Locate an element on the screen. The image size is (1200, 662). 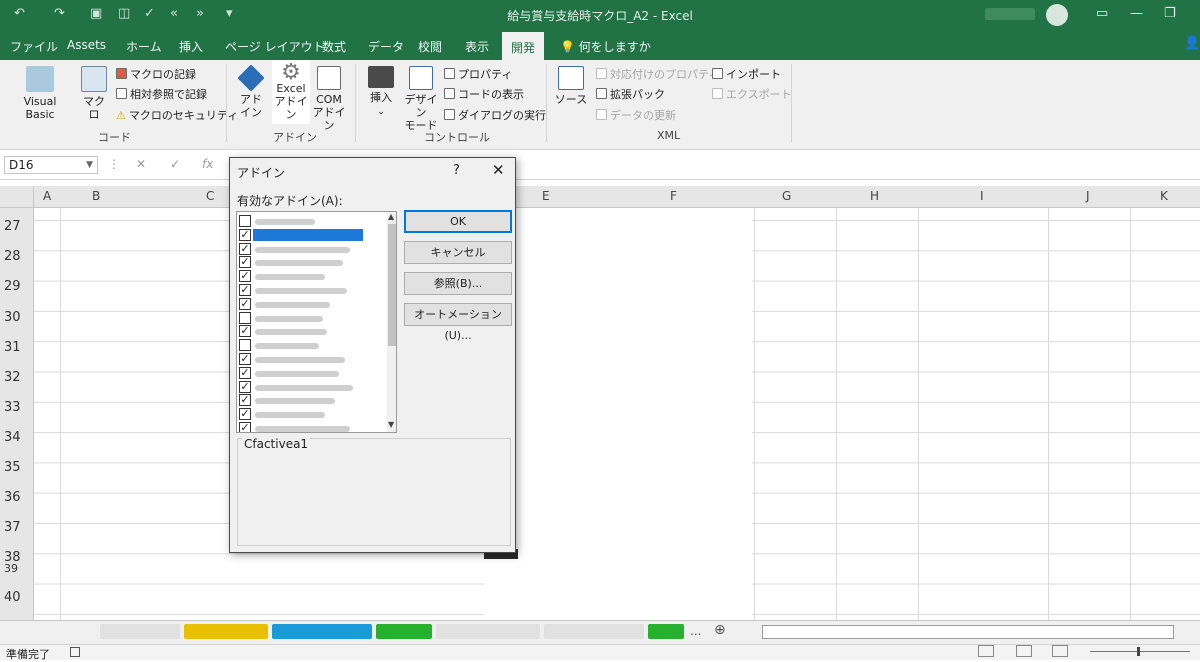
properties-button: プロパティ is located at coordinates (478, 74).